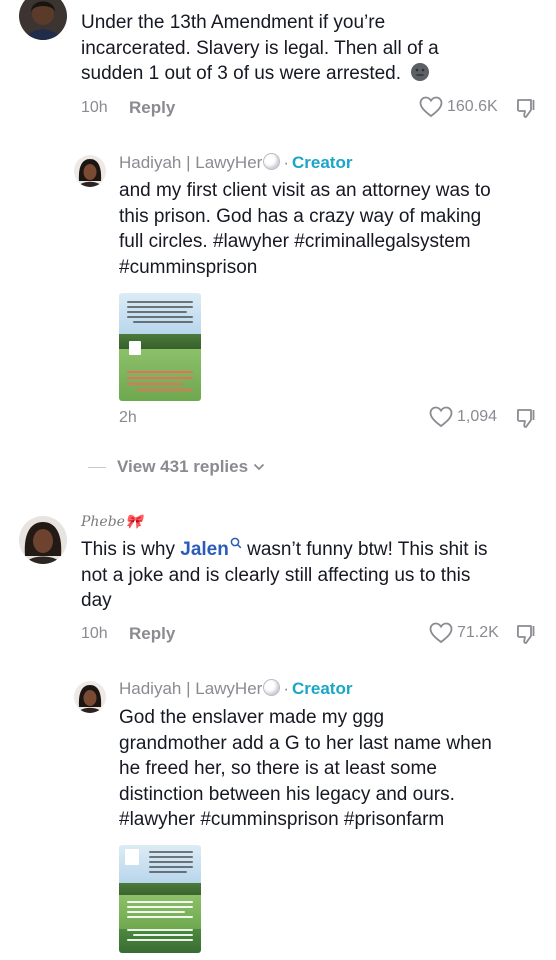 The height and width of the screenshot is (960, 556). What do you see at coordinates (420, 76) in the screenshot?
I see `moon-emoji-icon` at bounding box center [420, 76].